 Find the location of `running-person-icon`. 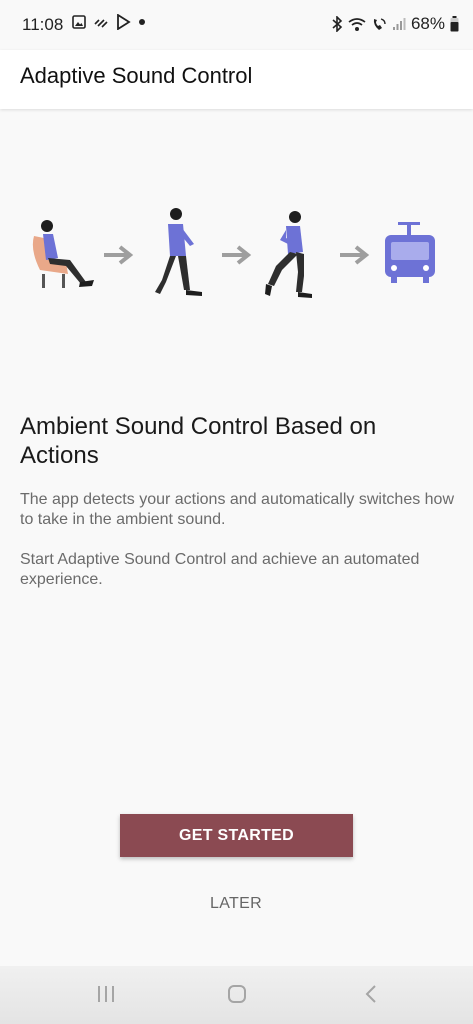

running-person-icon is located at coordinates (288, 254).